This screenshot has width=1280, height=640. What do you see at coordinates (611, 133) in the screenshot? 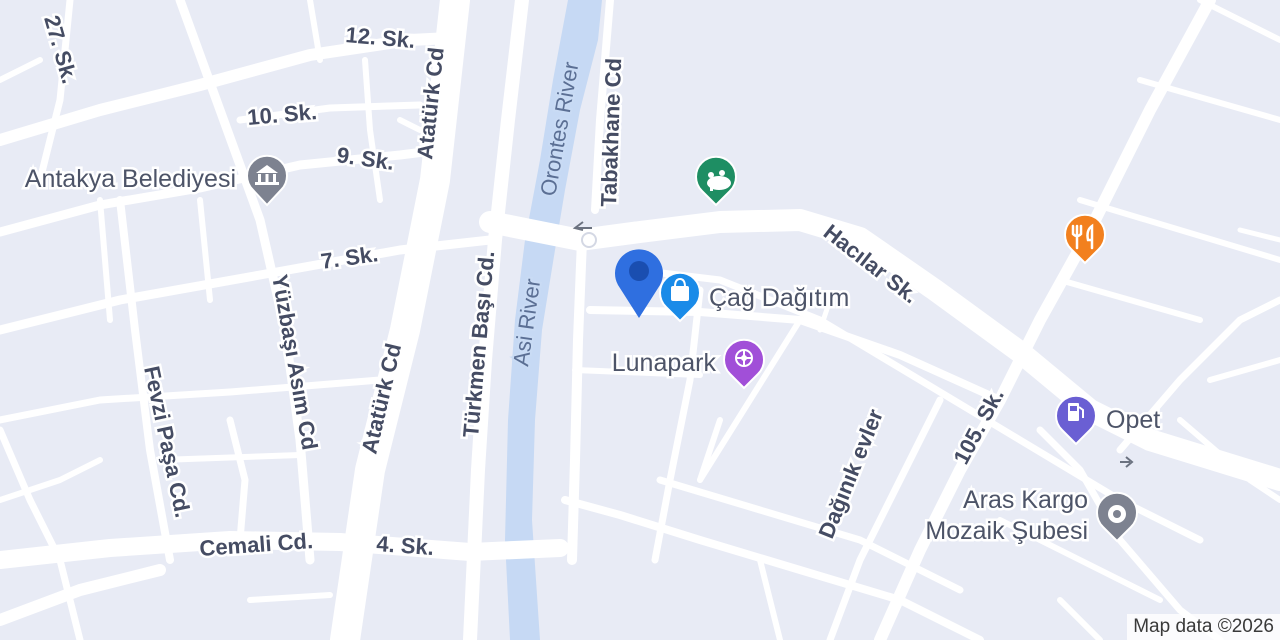
I see `road-label: Tabakhane Cd` at bounding box center [611, 133].